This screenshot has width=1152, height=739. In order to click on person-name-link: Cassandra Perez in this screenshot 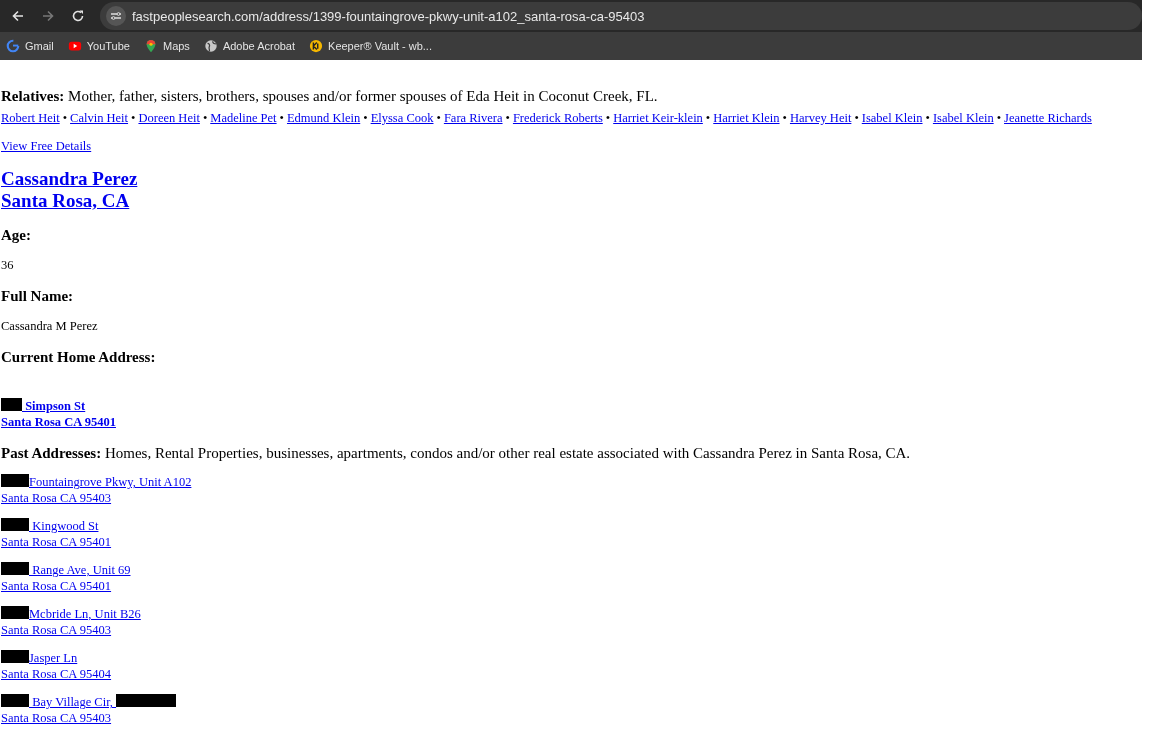, I will do `click(69, 179)`.